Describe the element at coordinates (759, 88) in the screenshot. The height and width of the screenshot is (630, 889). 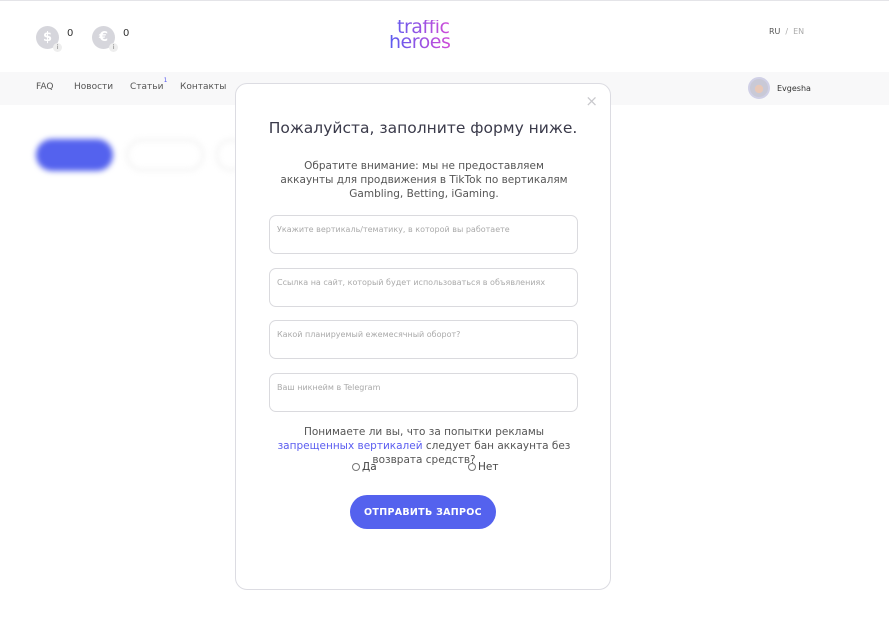
I see `avatar` at that location.